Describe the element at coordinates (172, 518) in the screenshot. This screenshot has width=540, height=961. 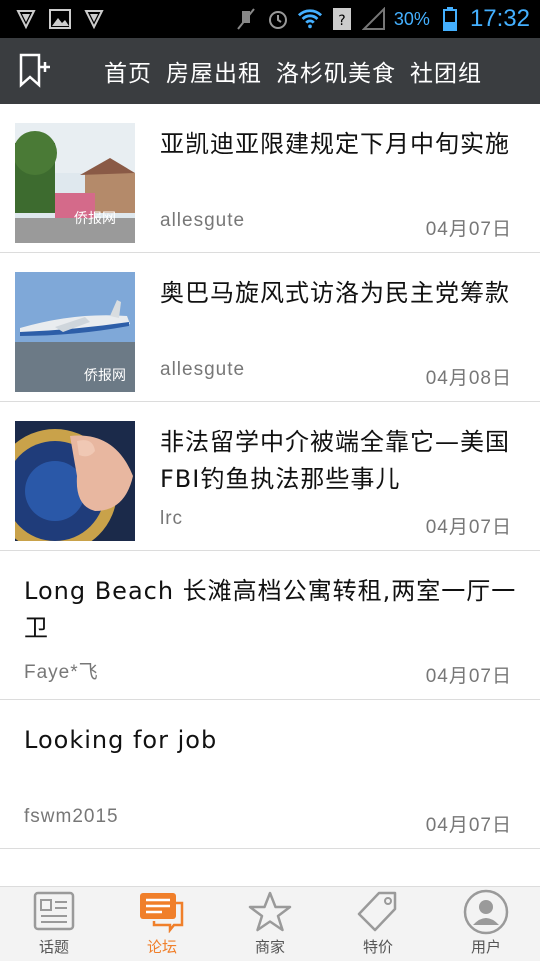
I see `post-author: lrc` at that location.